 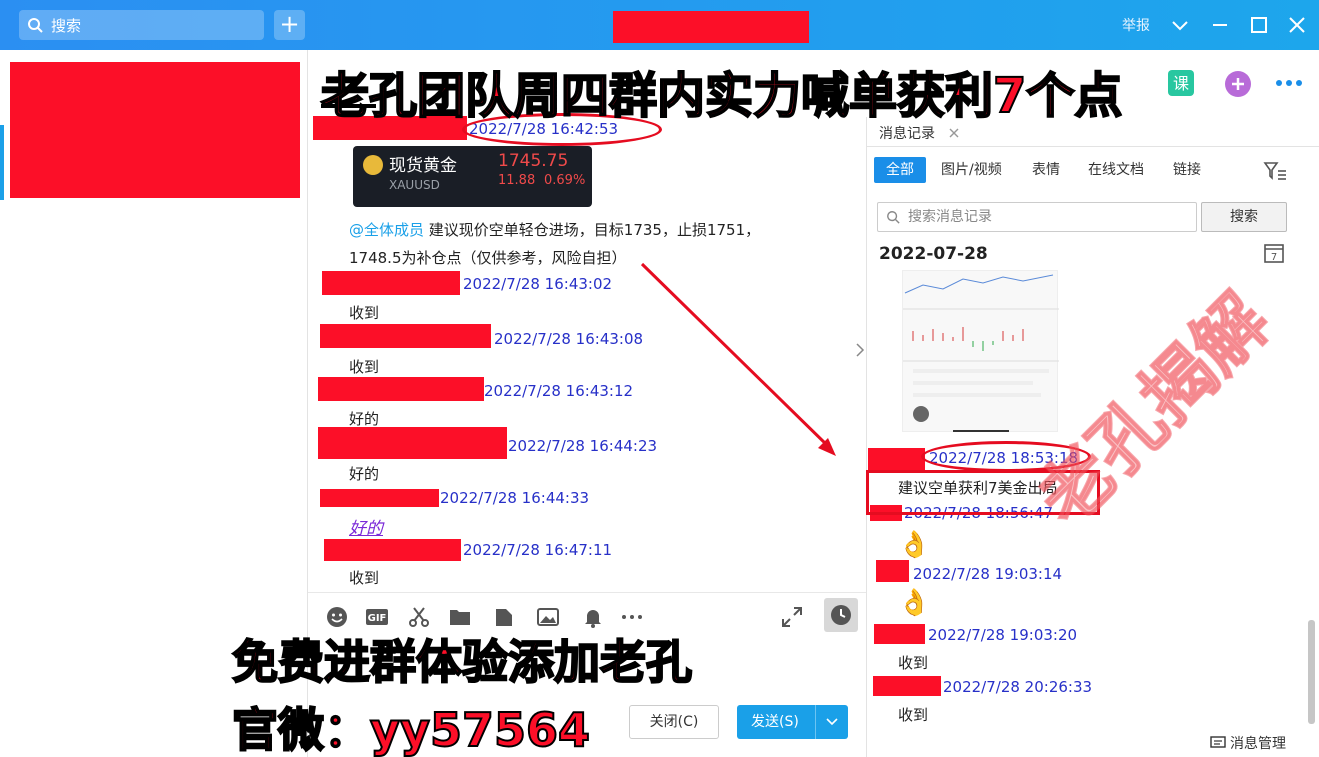 What do you see at coordinates (1187, 170) in the screenshot?
I see `filter-links: 链接` at bounding box center [1187, 170].